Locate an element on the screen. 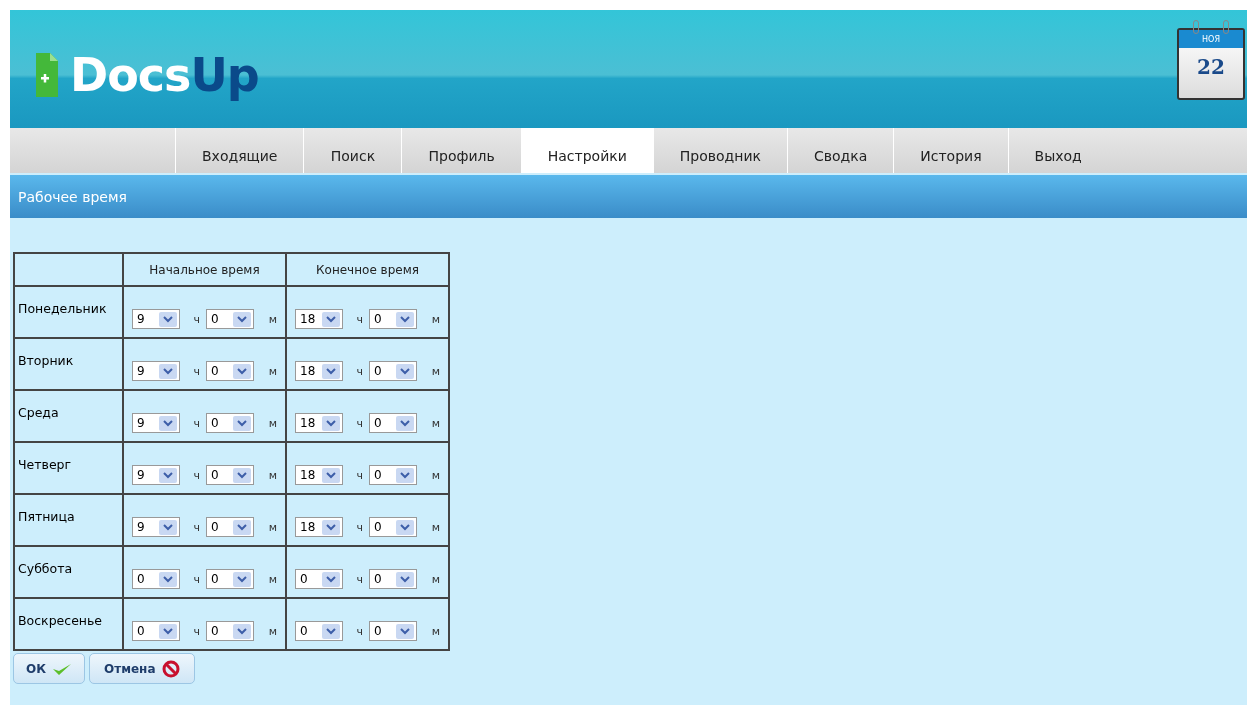  day-label: Воскресенье is located at coordinates (68, 624).